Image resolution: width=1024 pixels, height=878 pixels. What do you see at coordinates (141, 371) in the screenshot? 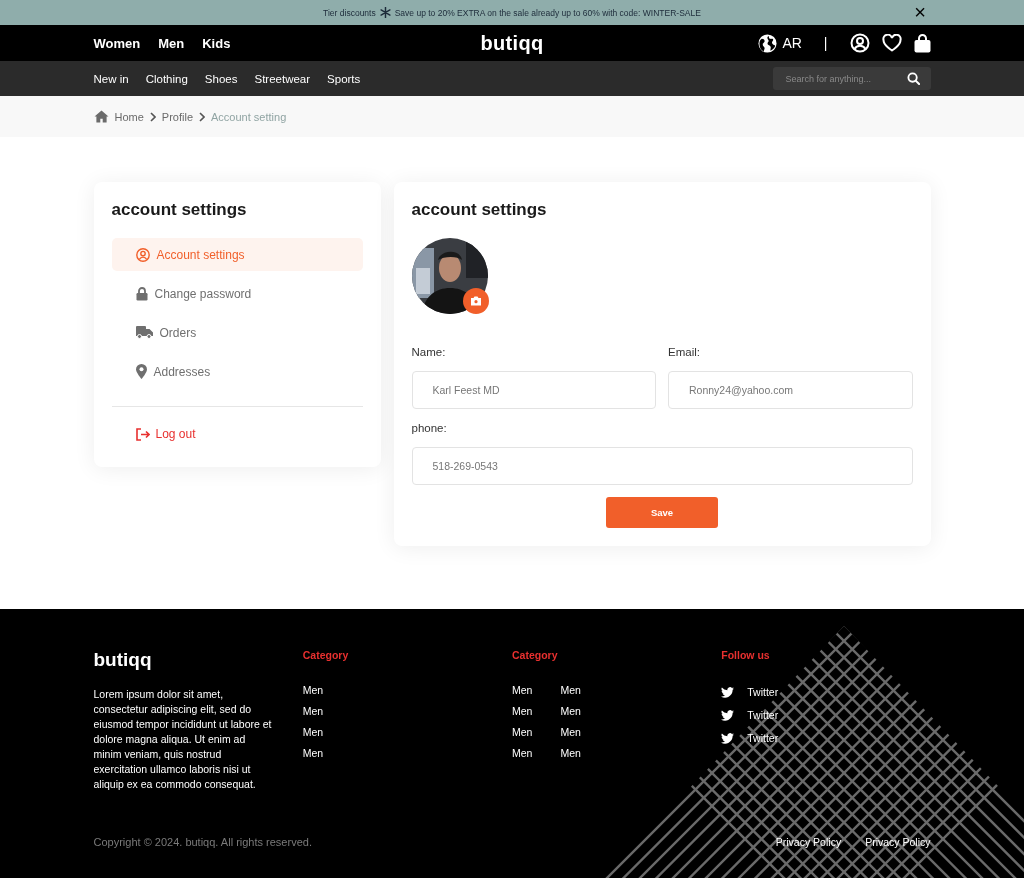
I see `map-pin-icon` at bounding box center [141, 371].